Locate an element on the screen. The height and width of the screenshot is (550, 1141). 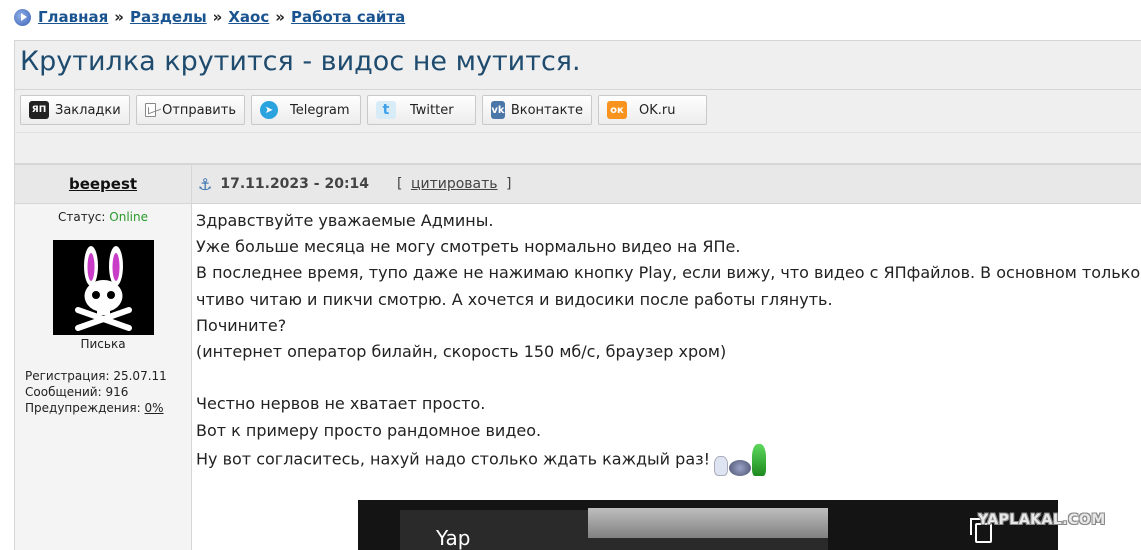
bookmark-label: Закладки is located at coordinates (88, 110).